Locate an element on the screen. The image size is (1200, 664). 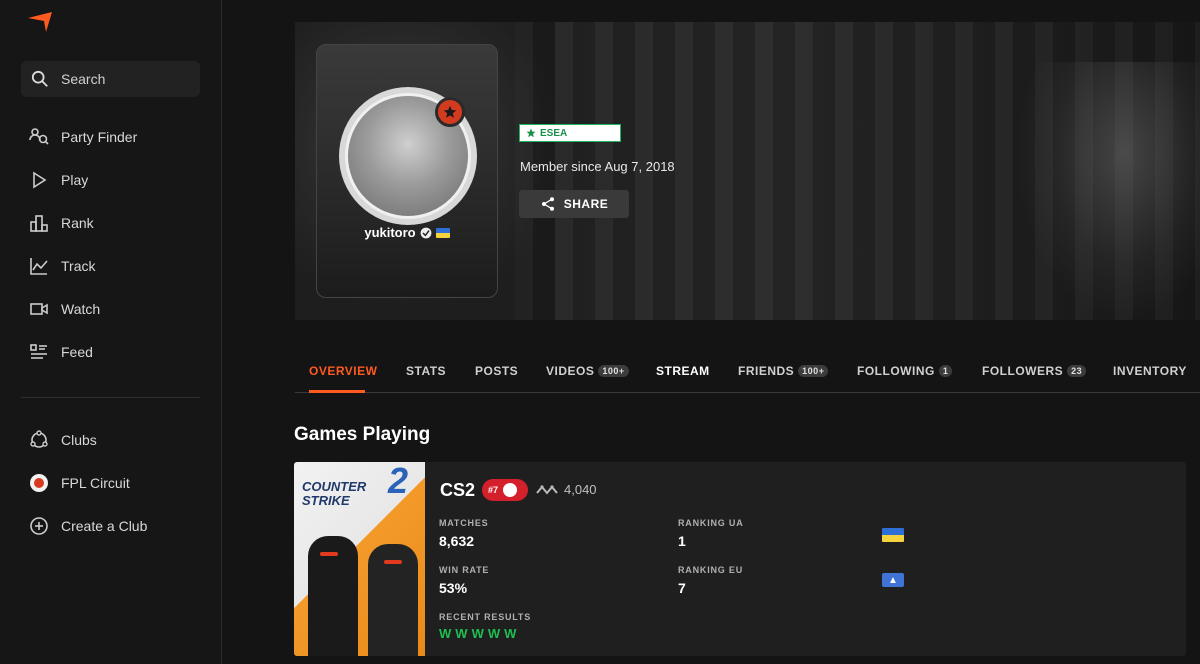
game-cover-title: COUNTER STRIKE 2 is located at coordinates (355, 485).